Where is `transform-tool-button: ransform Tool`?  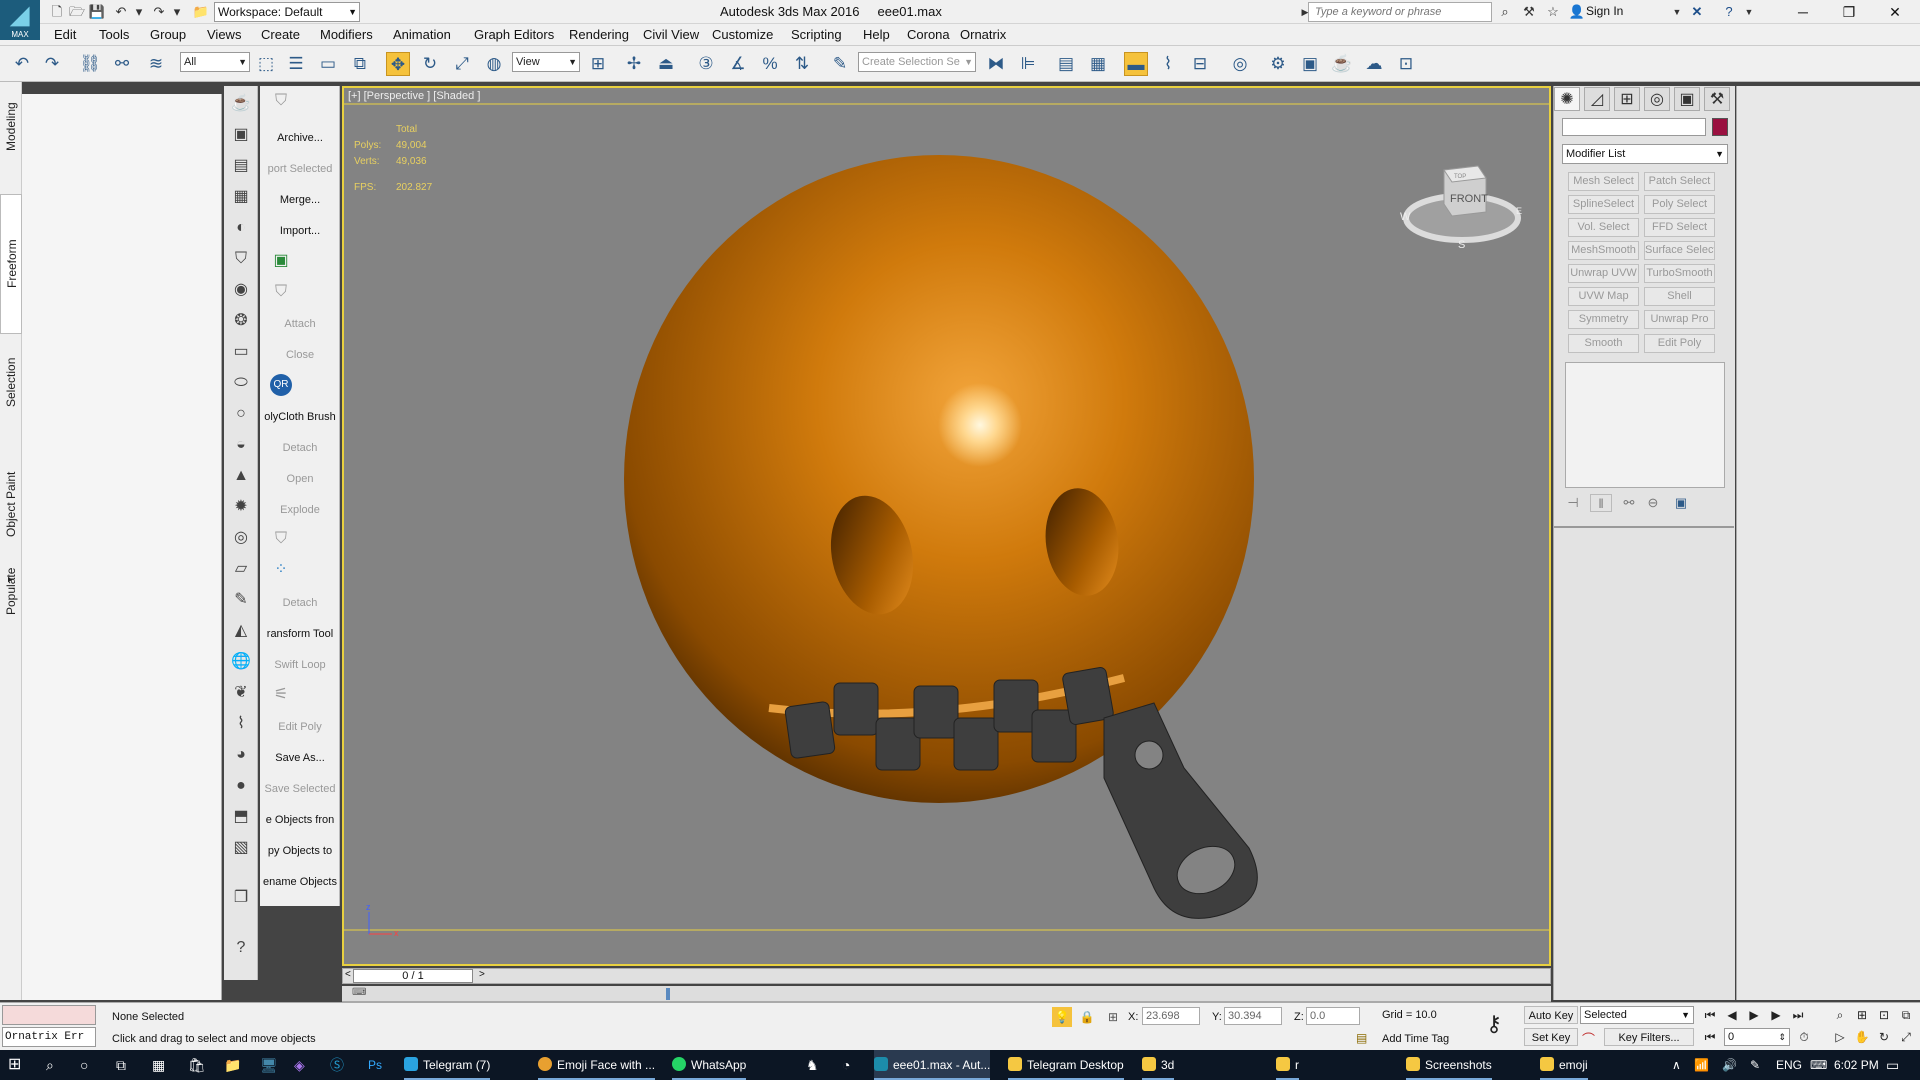
transform-tool-button: ransform Tool is located at coordinates (299, 634).